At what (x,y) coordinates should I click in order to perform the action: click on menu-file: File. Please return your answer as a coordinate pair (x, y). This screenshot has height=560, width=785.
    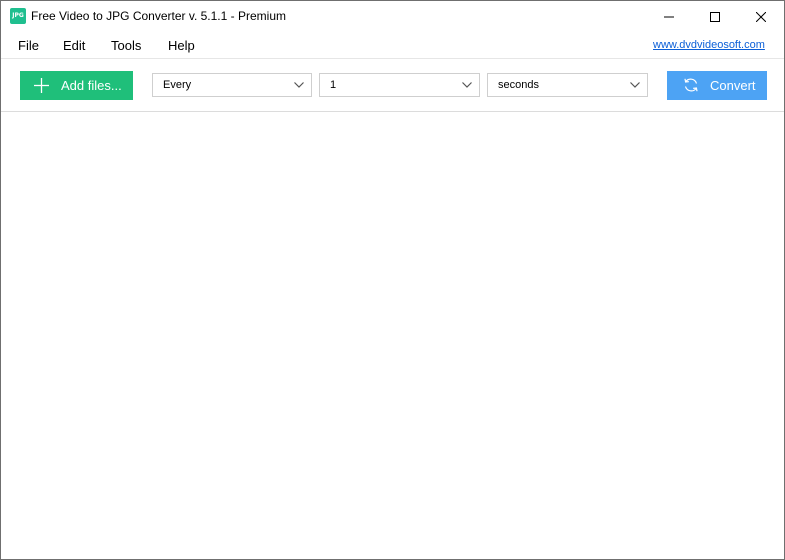
    Looking at the image, I should click on (28, 45).